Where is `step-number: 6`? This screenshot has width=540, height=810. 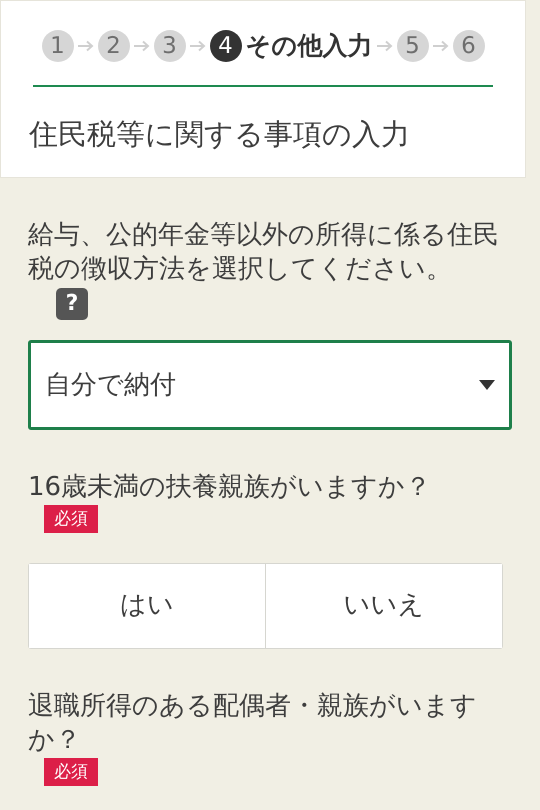 step-number: 6 is located at coordinates (468, 46).